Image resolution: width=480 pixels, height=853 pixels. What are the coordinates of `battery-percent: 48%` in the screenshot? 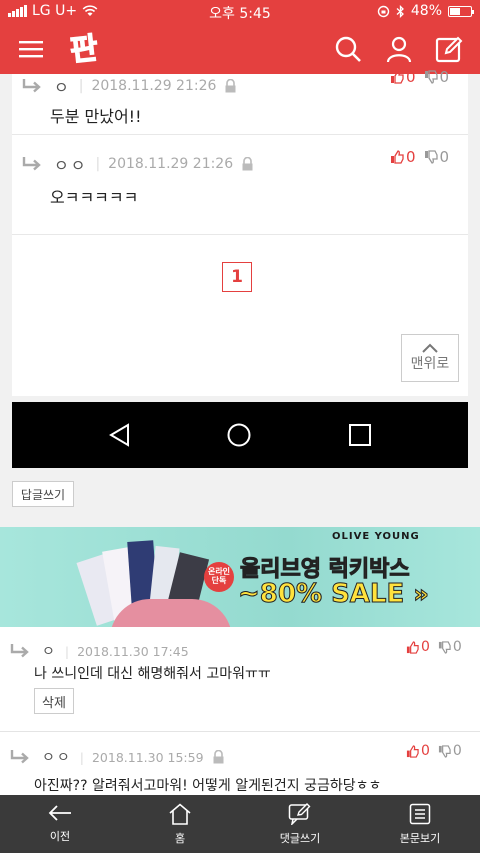 It's located at (426, 11).